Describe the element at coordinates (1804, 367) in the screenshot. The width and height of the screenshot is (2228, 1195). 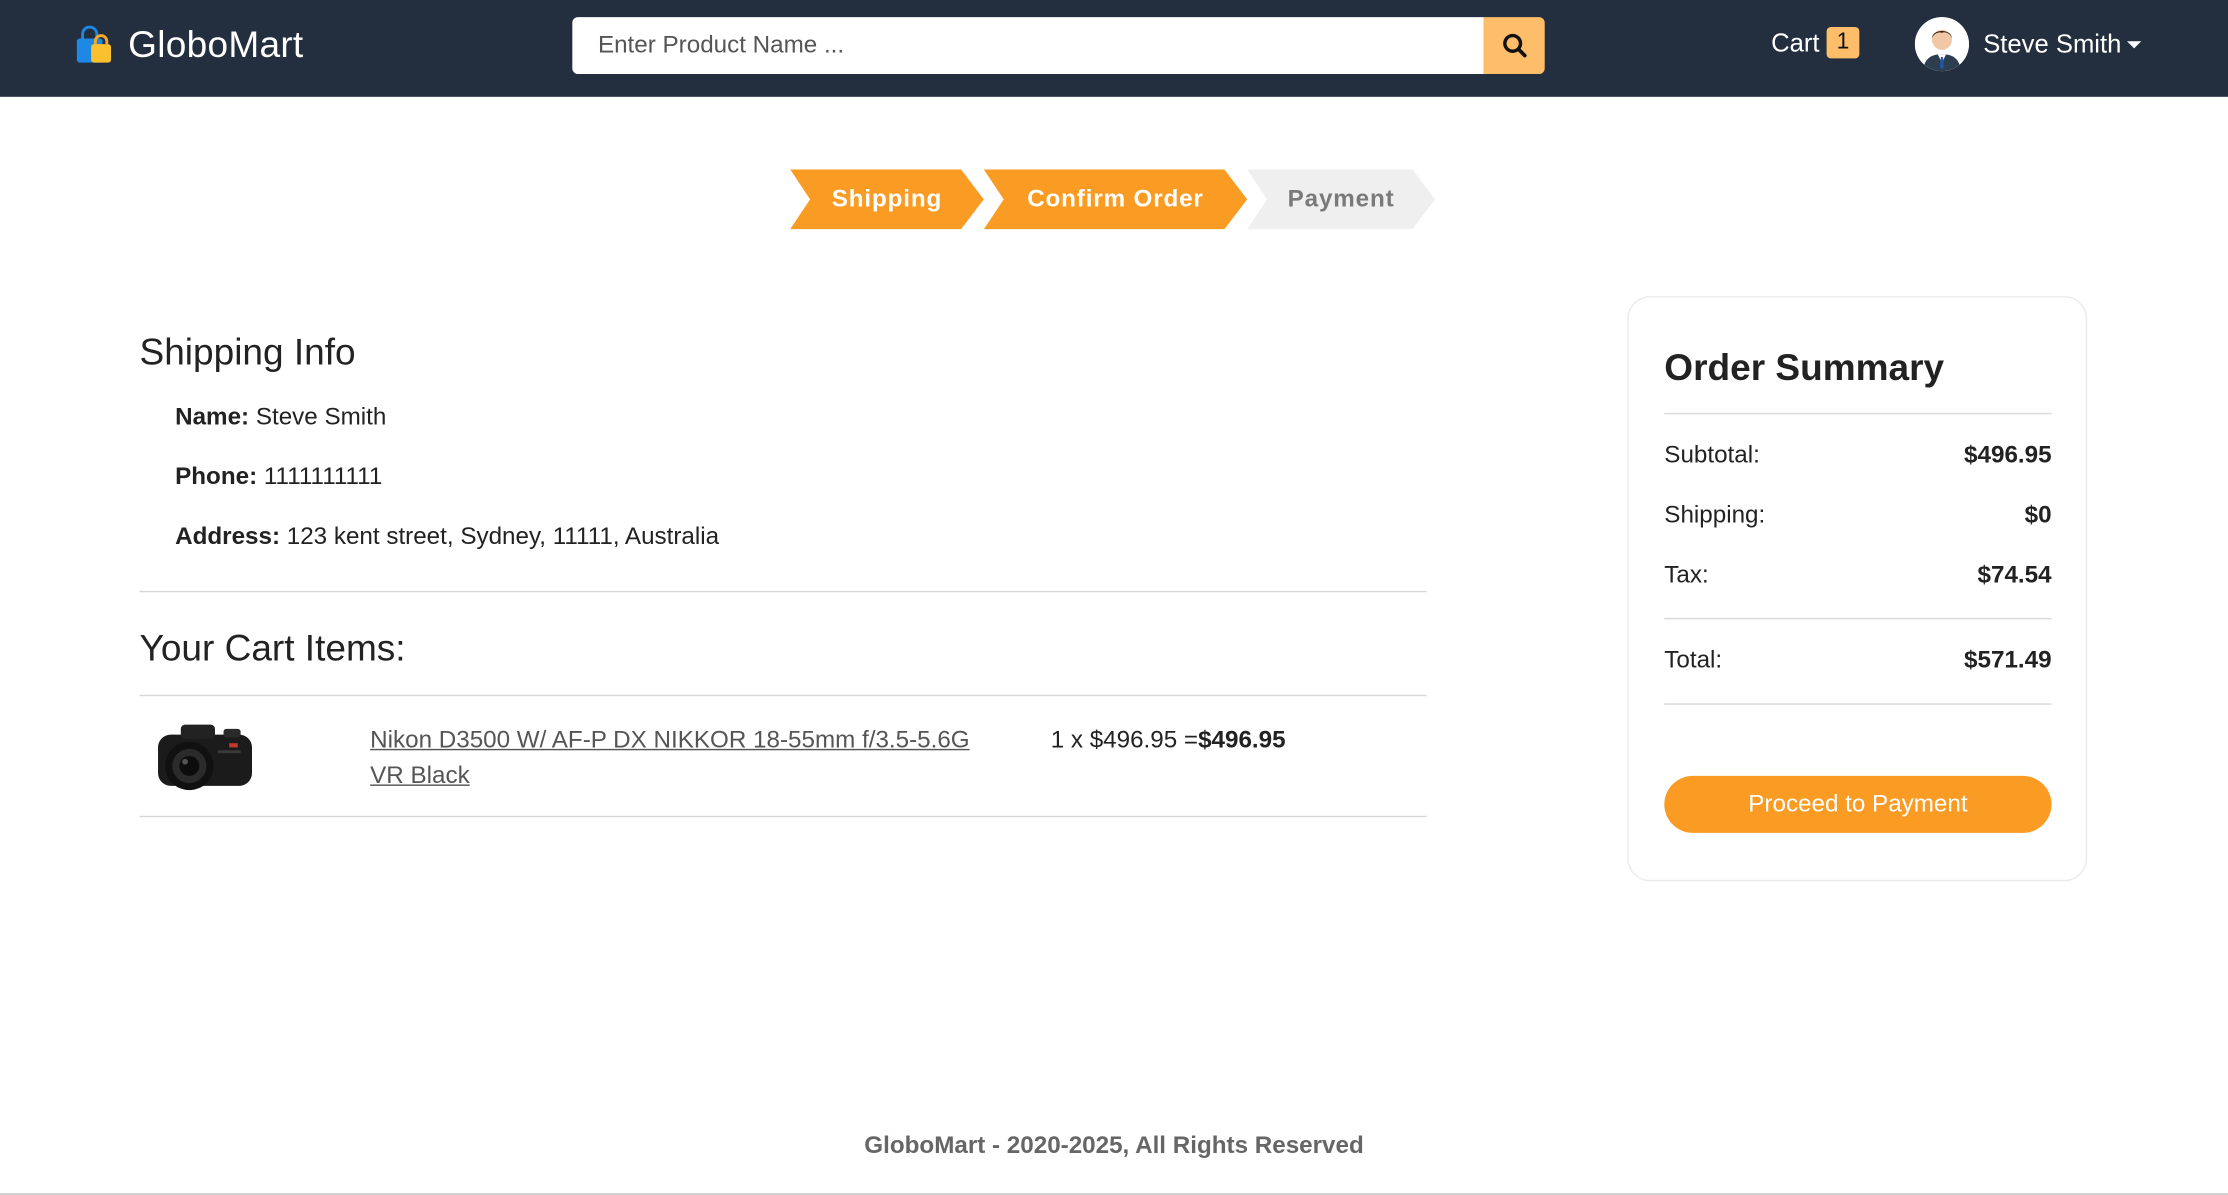
I see `order-summary-title: Order Summary` at that location.